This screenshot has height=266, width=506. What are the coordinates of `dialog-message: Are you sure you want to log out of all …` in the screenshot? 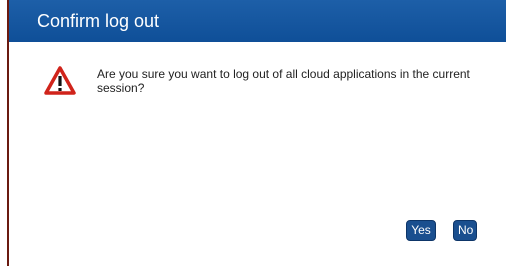 It's located at (283, 81).